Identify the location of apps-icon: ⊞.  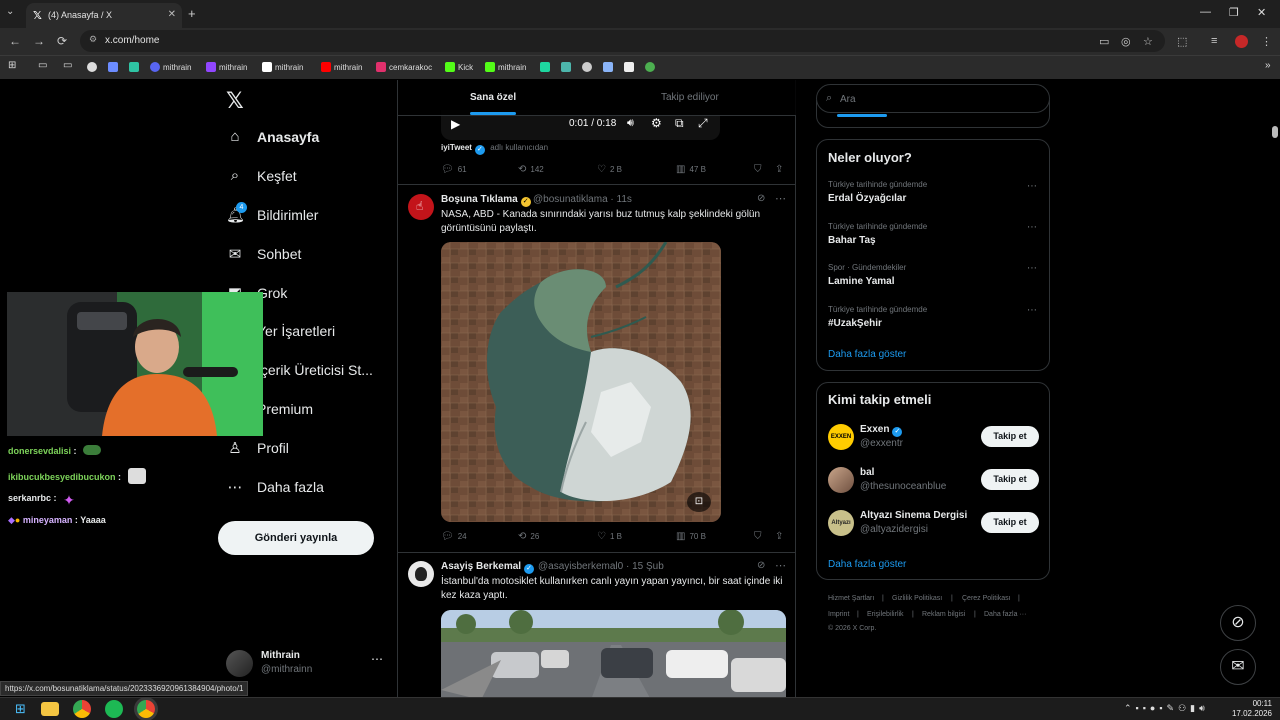
(12, 65).